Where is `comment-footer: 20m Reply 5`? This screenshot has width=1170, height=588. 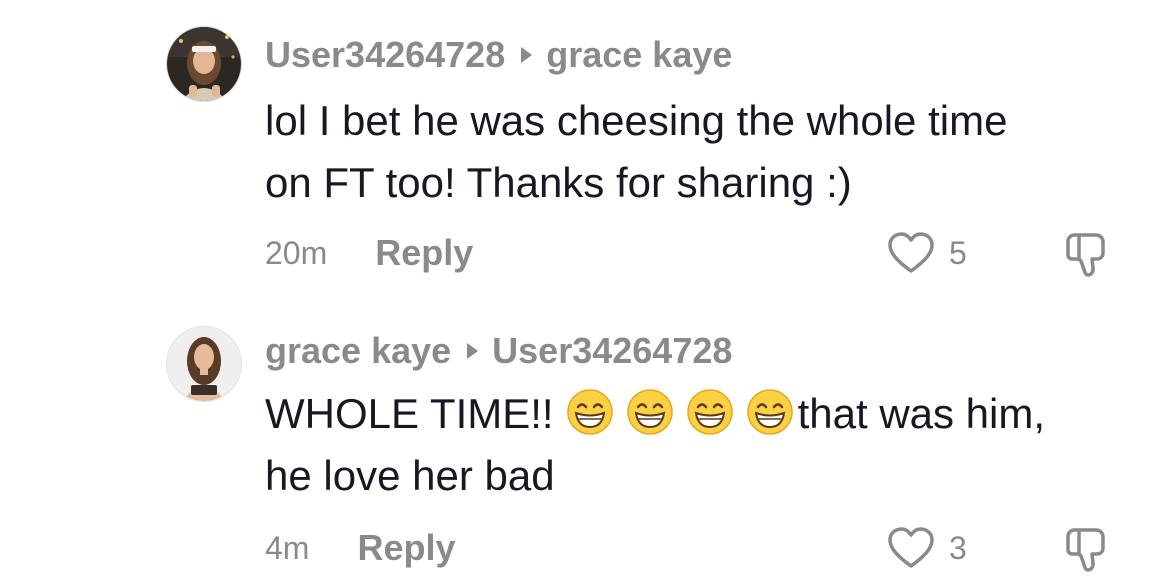
comment-footer: 20m Reply 5 is located at coordinates (717, 253).